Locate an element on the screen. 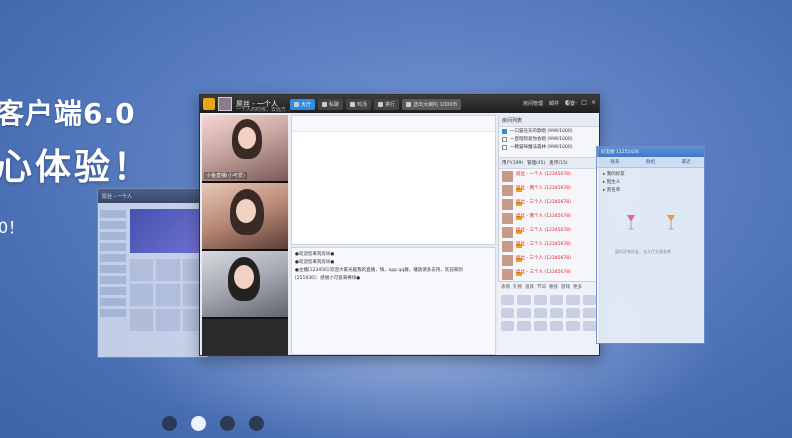 This screenshot has height=438, width=792. emoji-tab: 道具 is located at coordinates (529, 287).